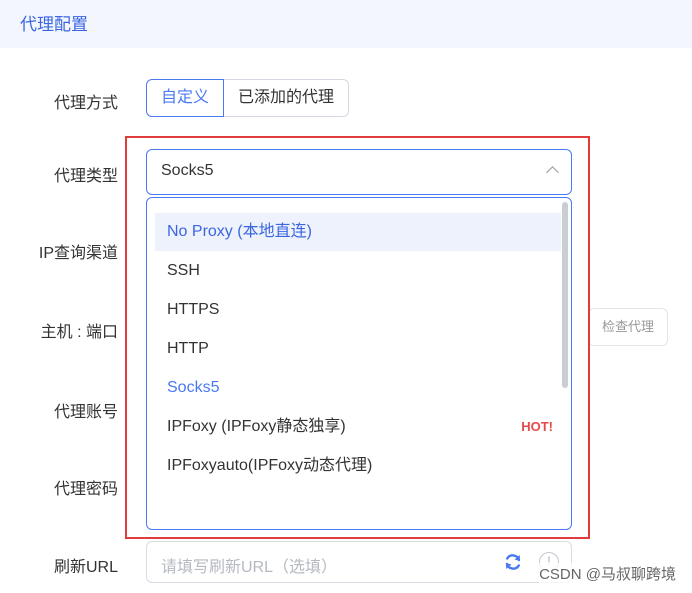  Describe the element at coordinates (185, 98) in the screenshot. I see `proxy-mode-custom-button: 自定义` at that location.